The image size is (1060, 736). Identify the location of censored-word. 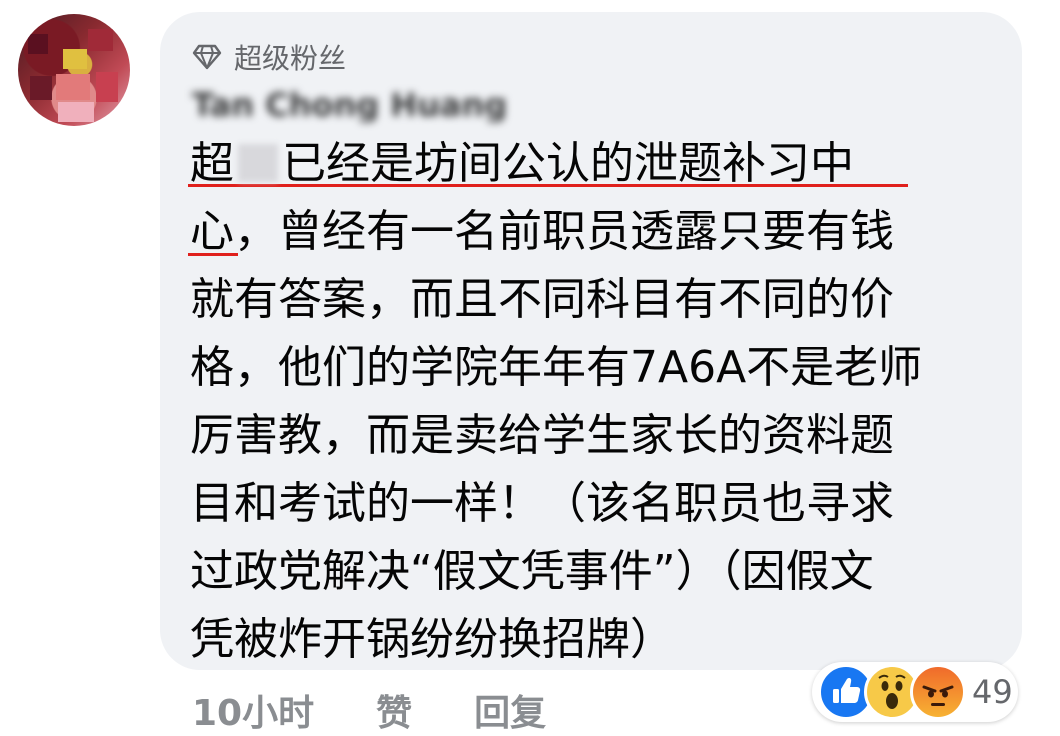
(258, 163).